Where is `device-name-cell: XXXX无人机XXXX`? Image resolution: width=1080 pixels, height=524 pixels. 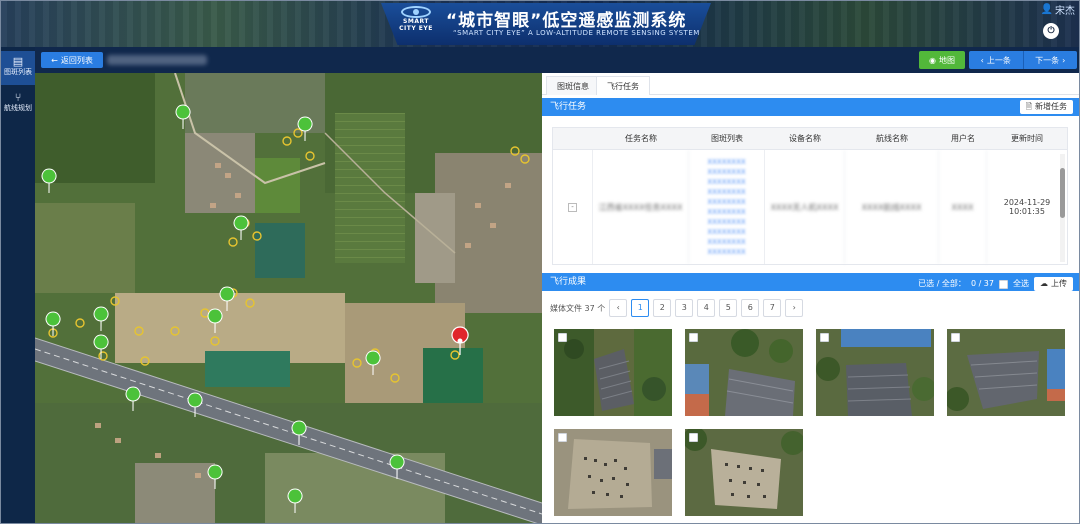 device-name-cell: XXXX无人机XXXX is located at coordinates (805, 207).